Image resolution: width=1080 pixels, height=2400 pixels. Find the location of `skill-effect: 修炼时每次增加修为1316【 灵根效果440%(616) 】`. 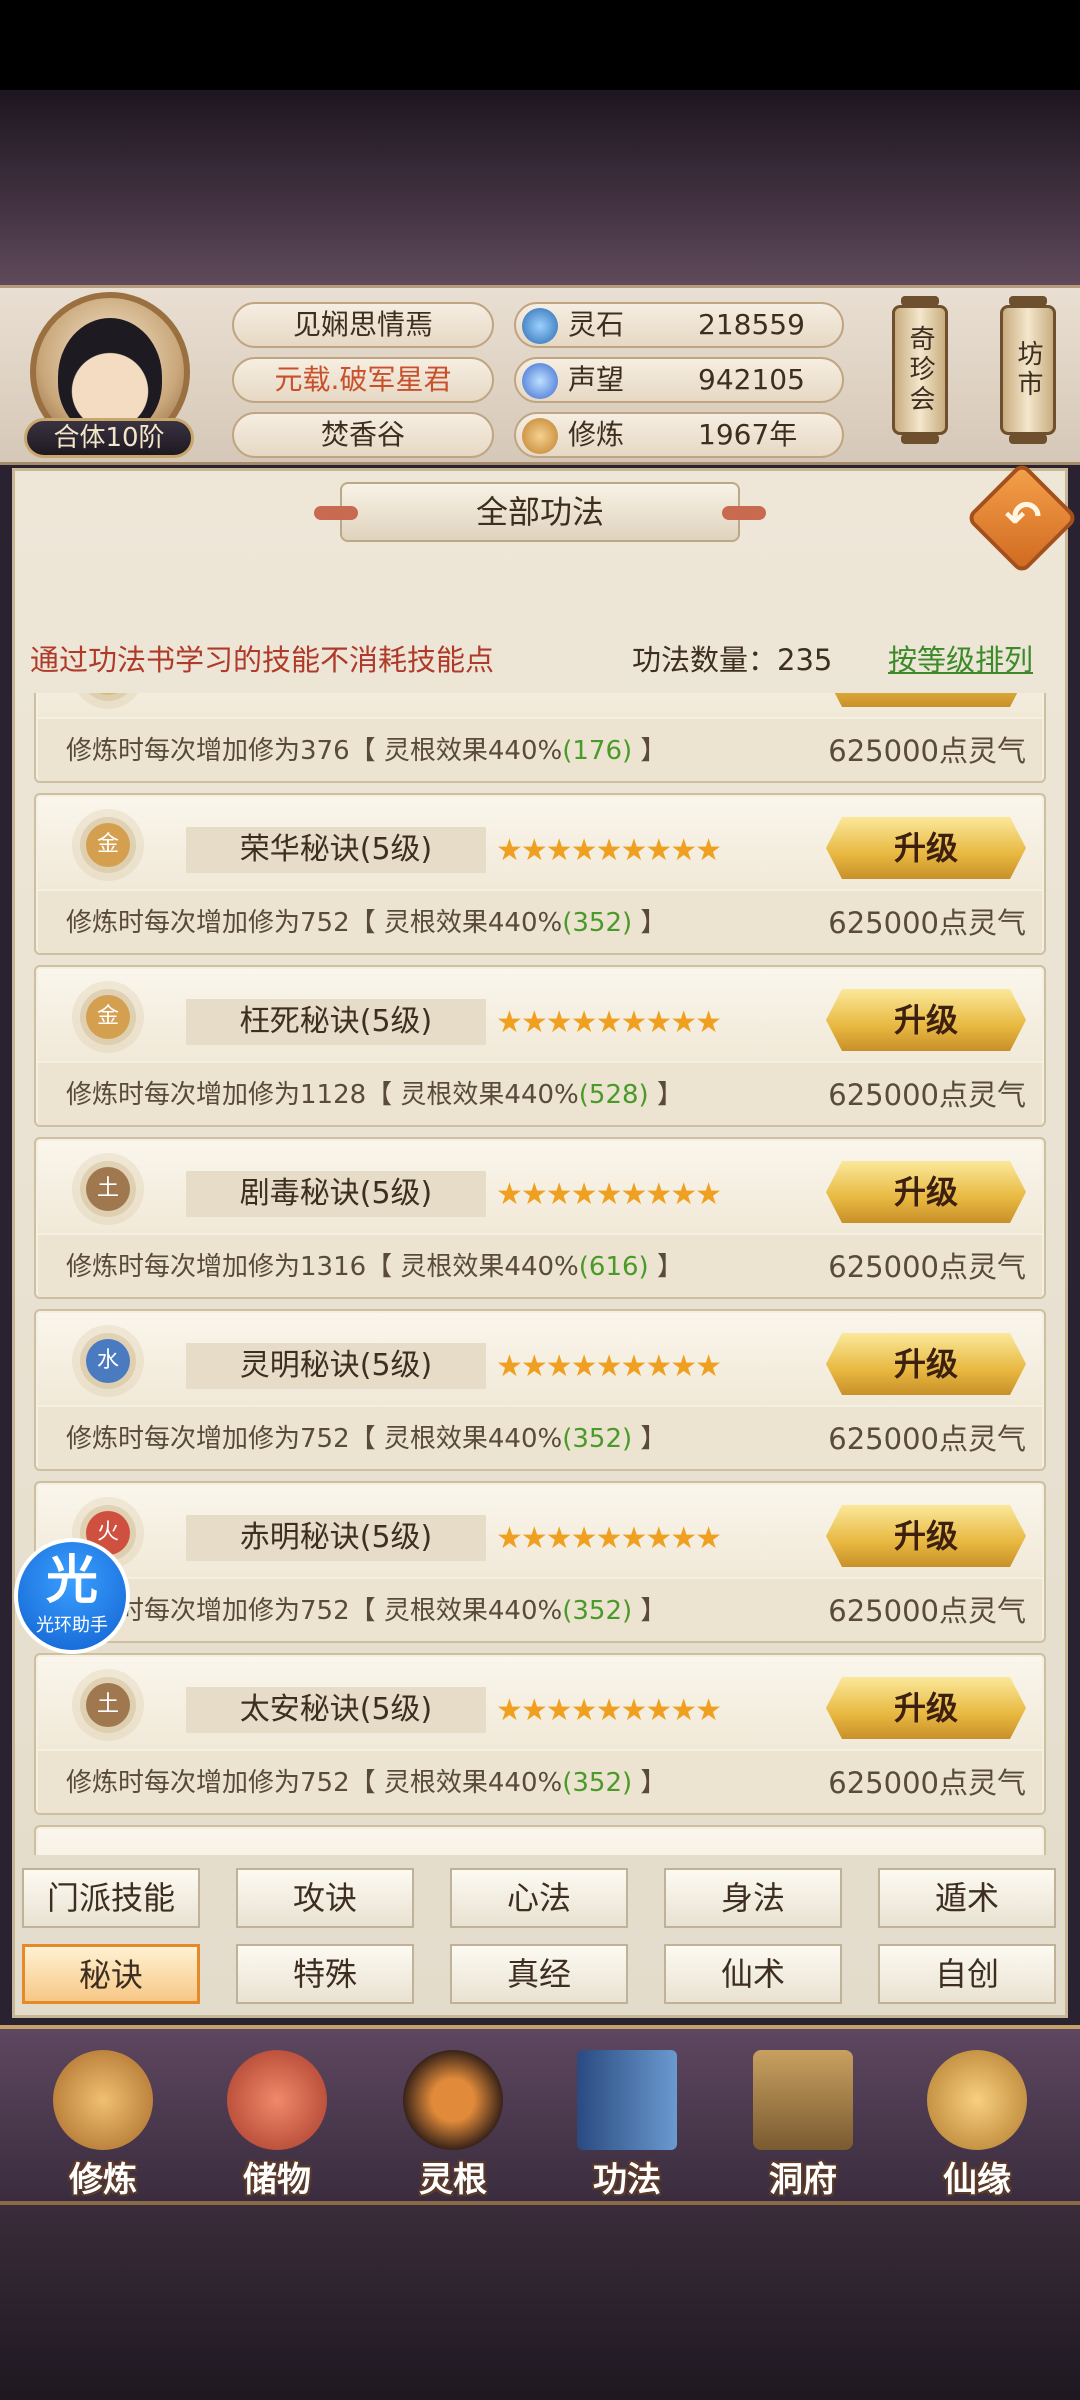

skill-effect: 修炼时每次增加修为1316【 灵根效果440%(616) 】 is located at coordinates (374, 1267).